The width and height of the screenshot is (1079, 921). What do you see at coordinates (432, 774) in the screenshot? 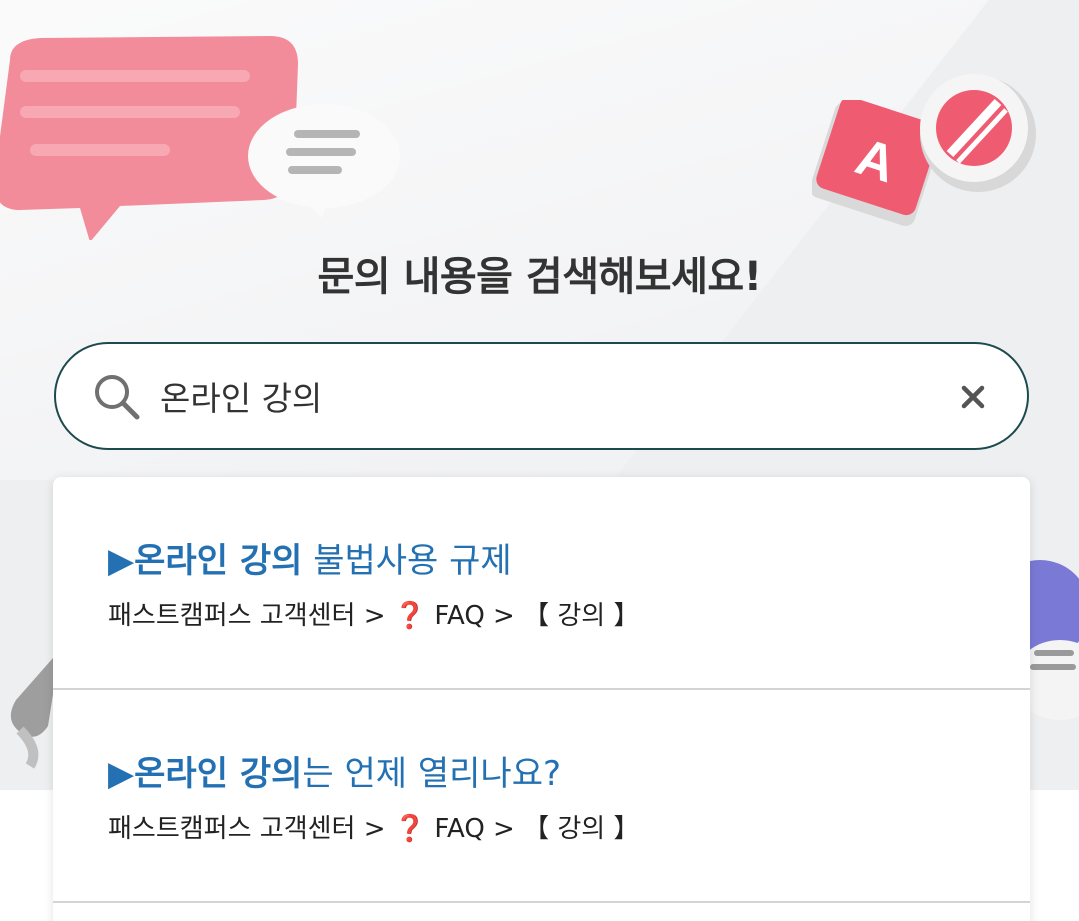
I see `result-title-rest: 는 언제 열리나요?` at bounding box center [432, 774].